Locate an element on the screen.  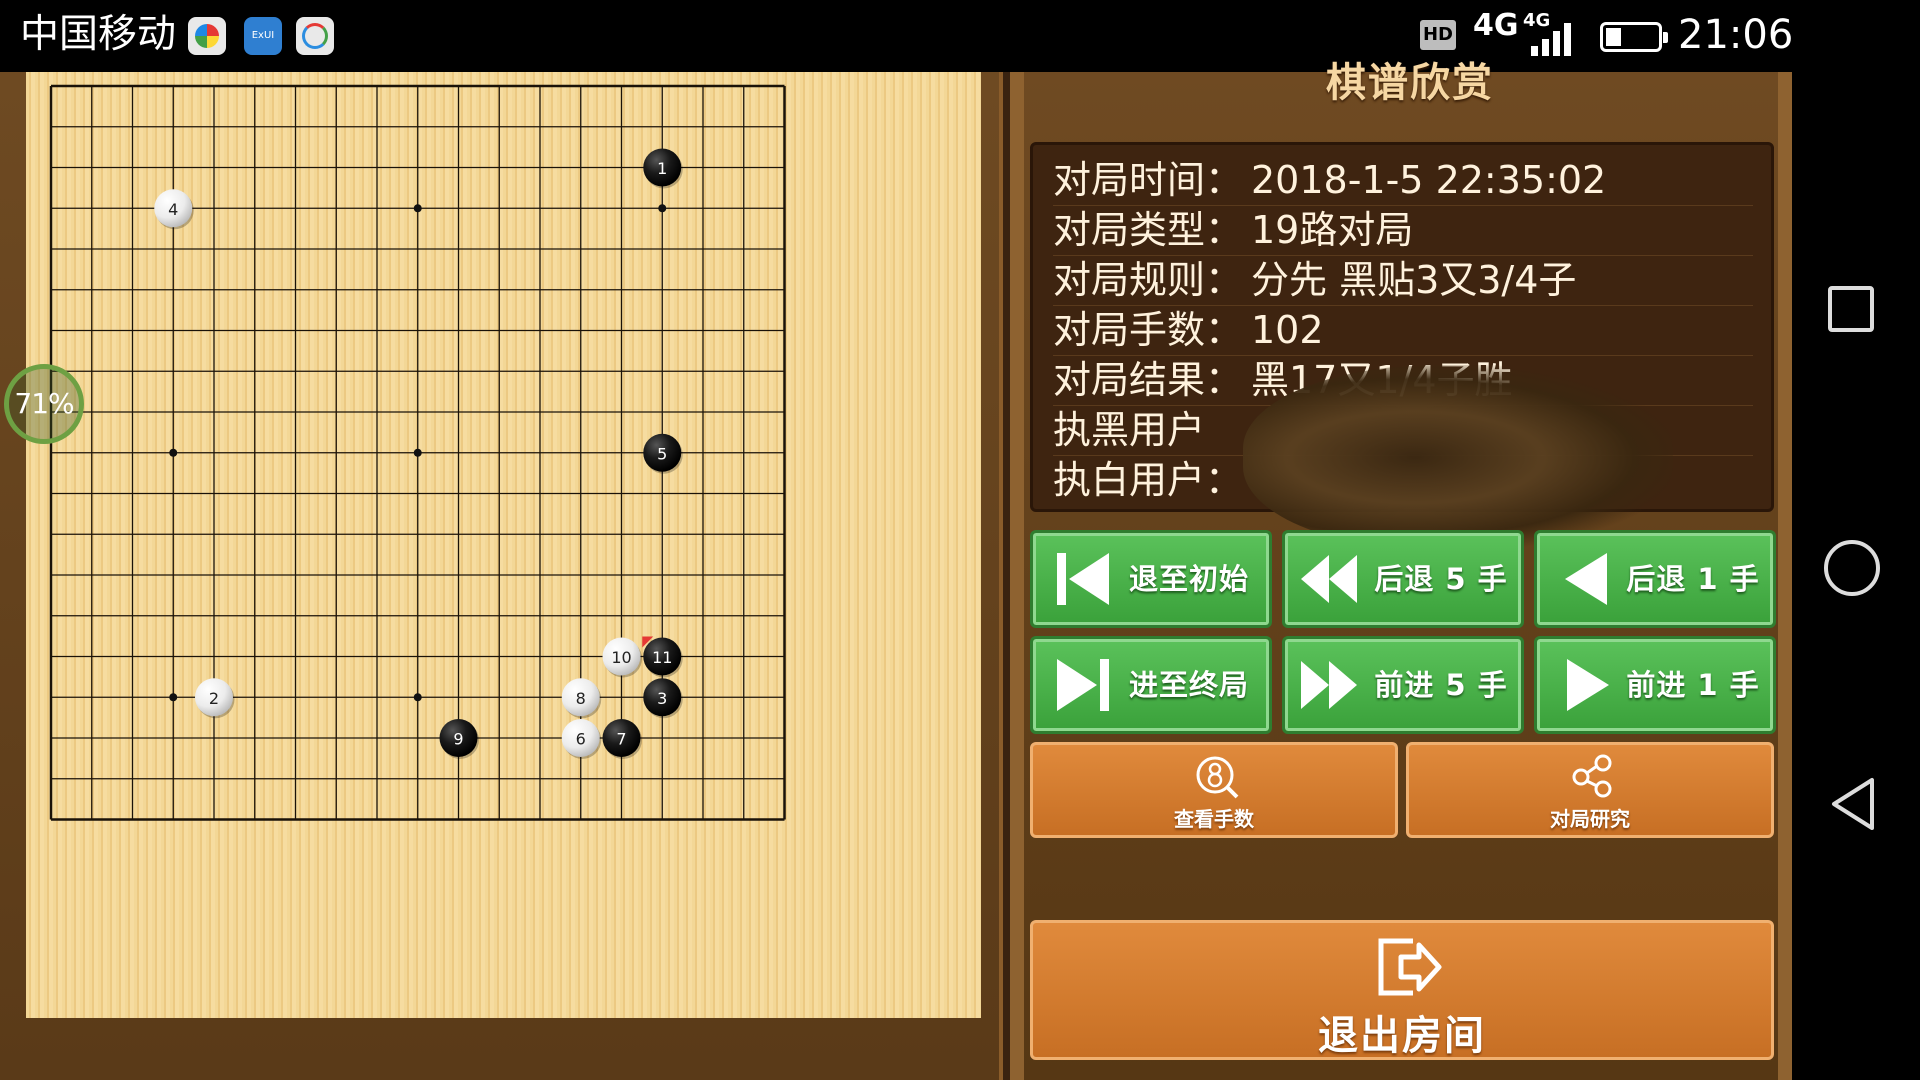
exit-room-button: 退出房间 is located at coordinates (1402, 990).